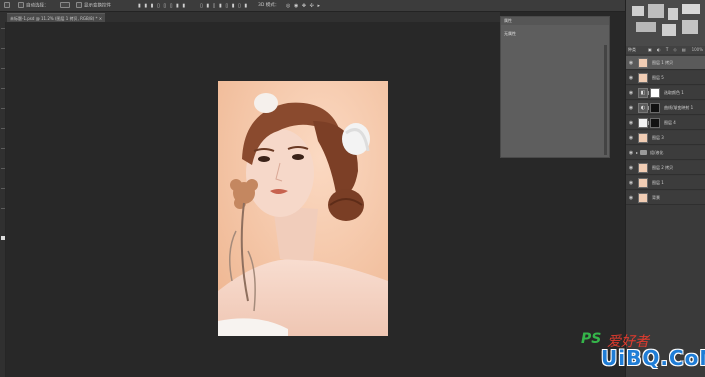  What do you see at coordinates (643, 93) in the screenshot?
I see `adjustment-icon: ◧` at bounding box center [643, 93].